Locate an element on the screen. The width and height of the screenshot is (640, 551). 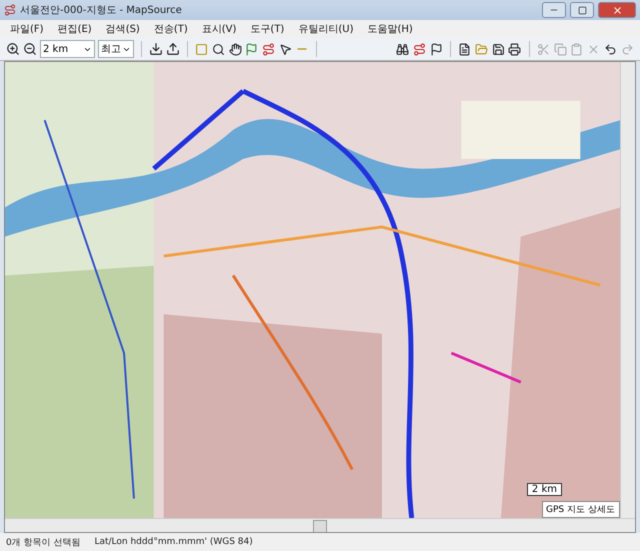
map-detail-label: GPS 지도 상세도 is located at coordinates (581, 509).